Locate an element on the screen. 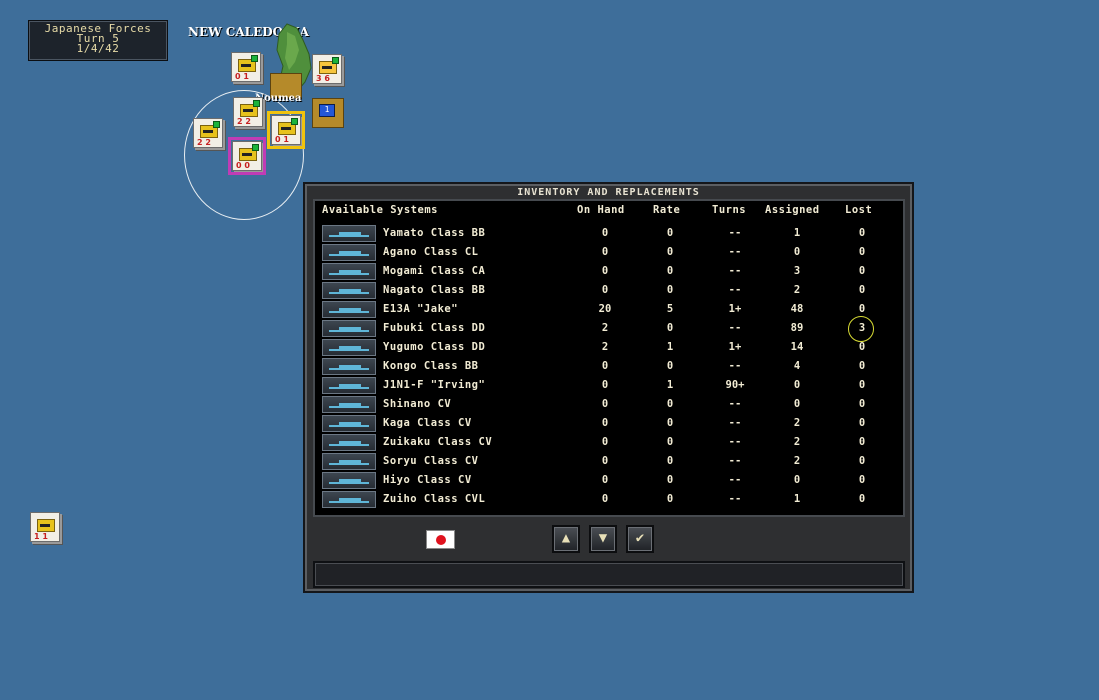 This screenshot has width=1099, height=700. system-name: Hiyo Class CV is located at coordinates (427, 480).